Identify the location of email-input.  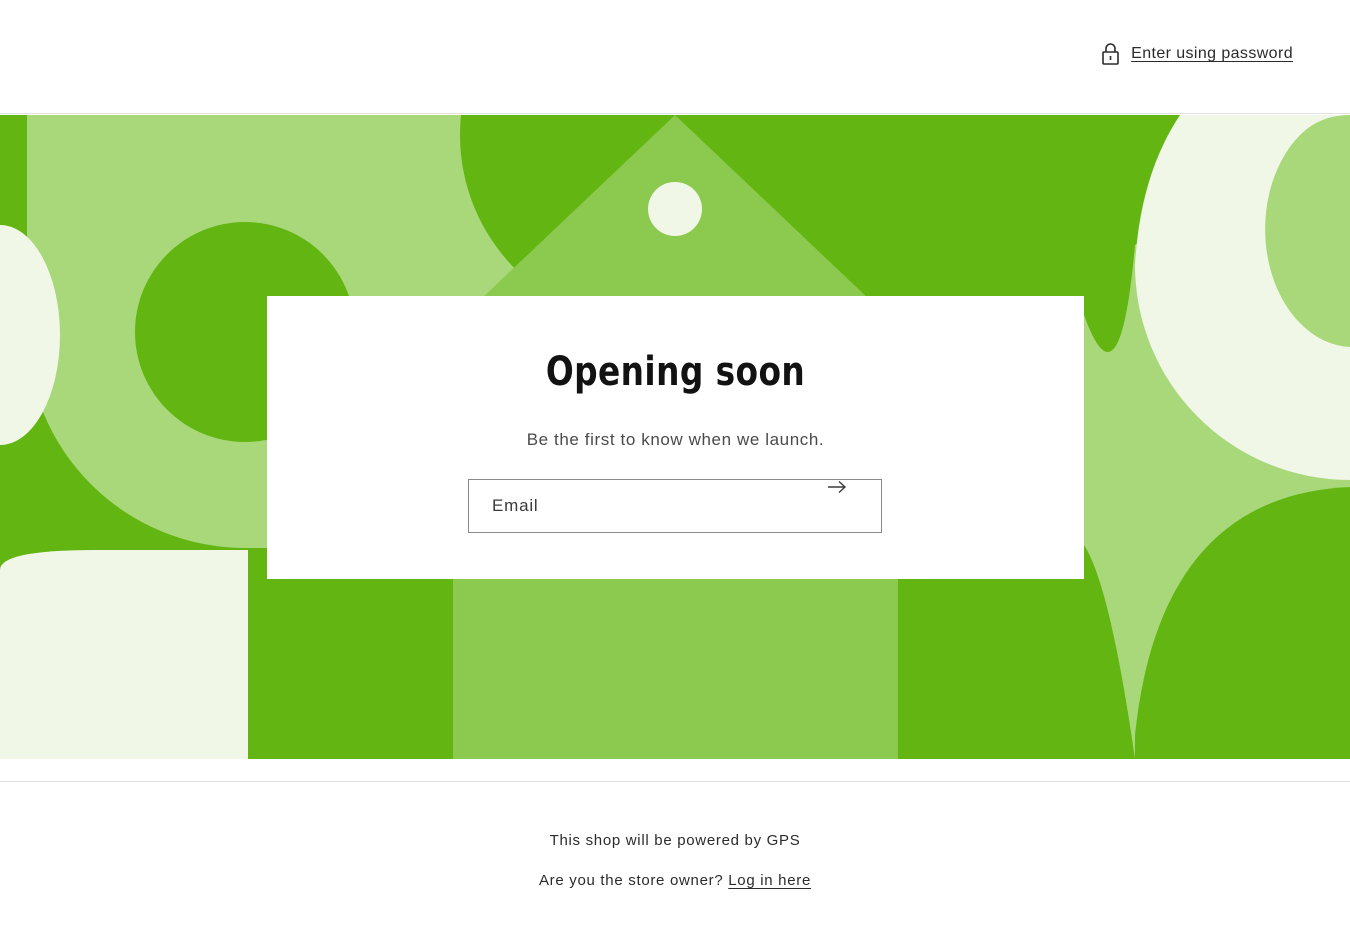
(649, 506).